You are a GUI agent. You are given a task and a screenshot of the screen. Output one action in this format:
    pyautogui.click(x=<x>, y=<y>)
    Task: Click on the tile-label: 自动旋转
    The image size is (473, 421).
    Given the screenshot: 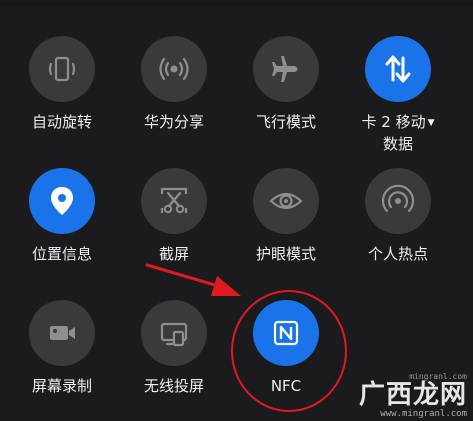 What is the action you would take?
    pyautogui.click(x=61, y=122)
    